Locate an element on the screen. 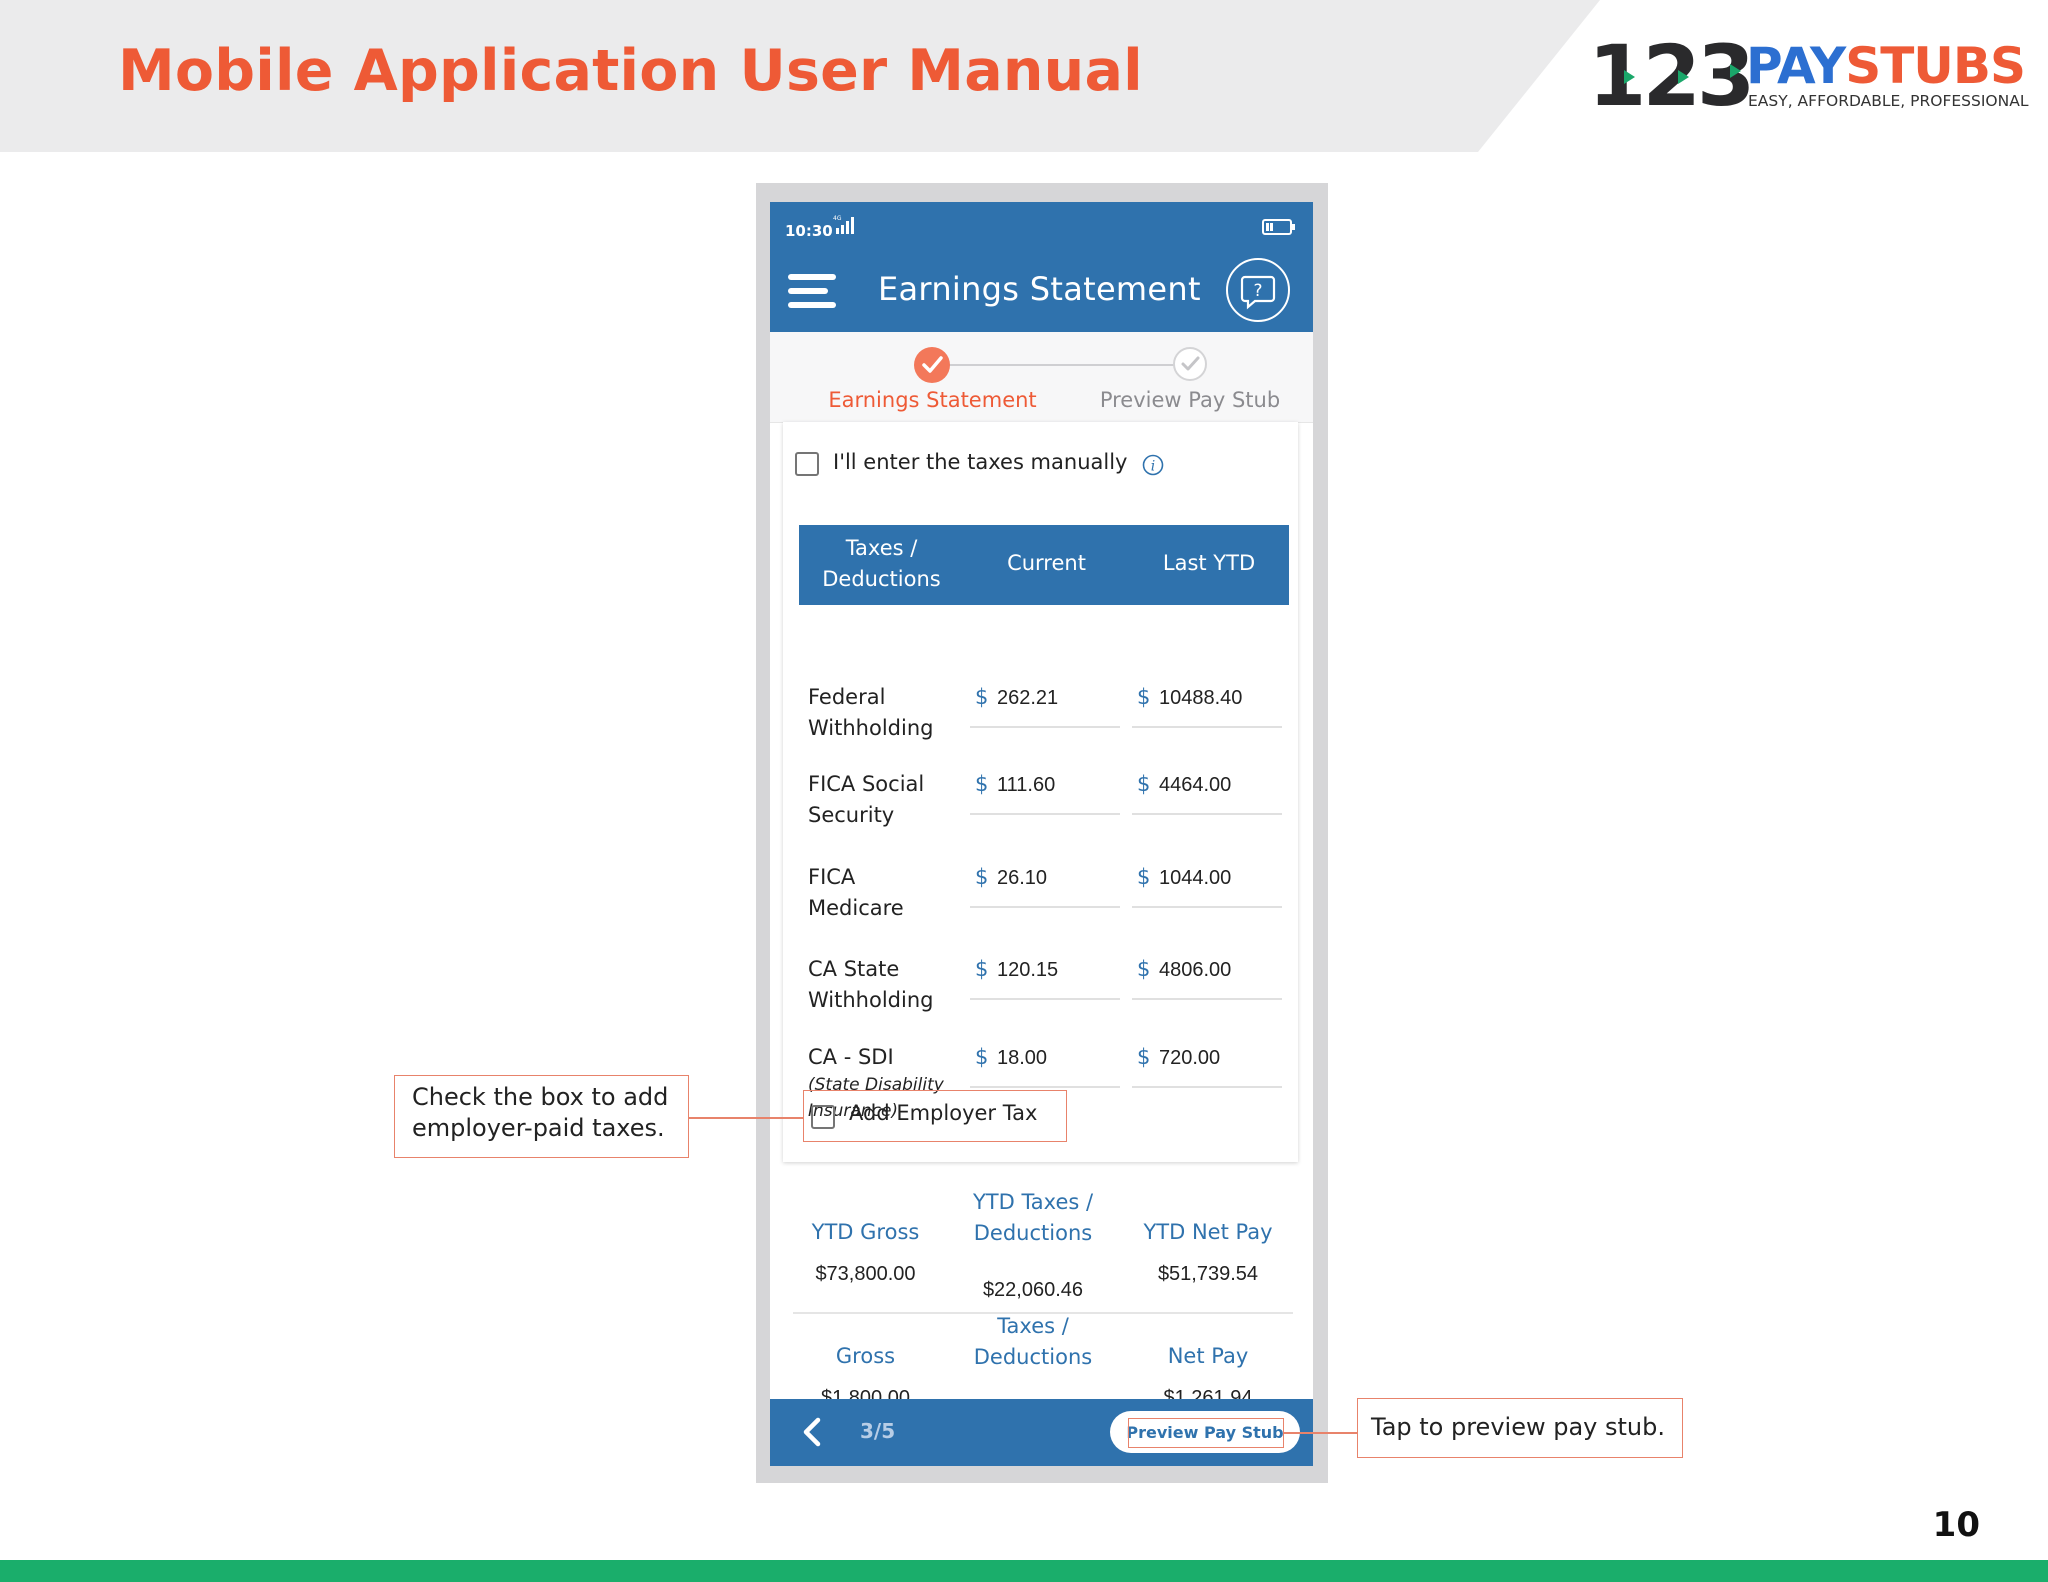 The image size is (2048, 1582). app-bar: Earnings Statement ? is located at coordinates (1041, 292).